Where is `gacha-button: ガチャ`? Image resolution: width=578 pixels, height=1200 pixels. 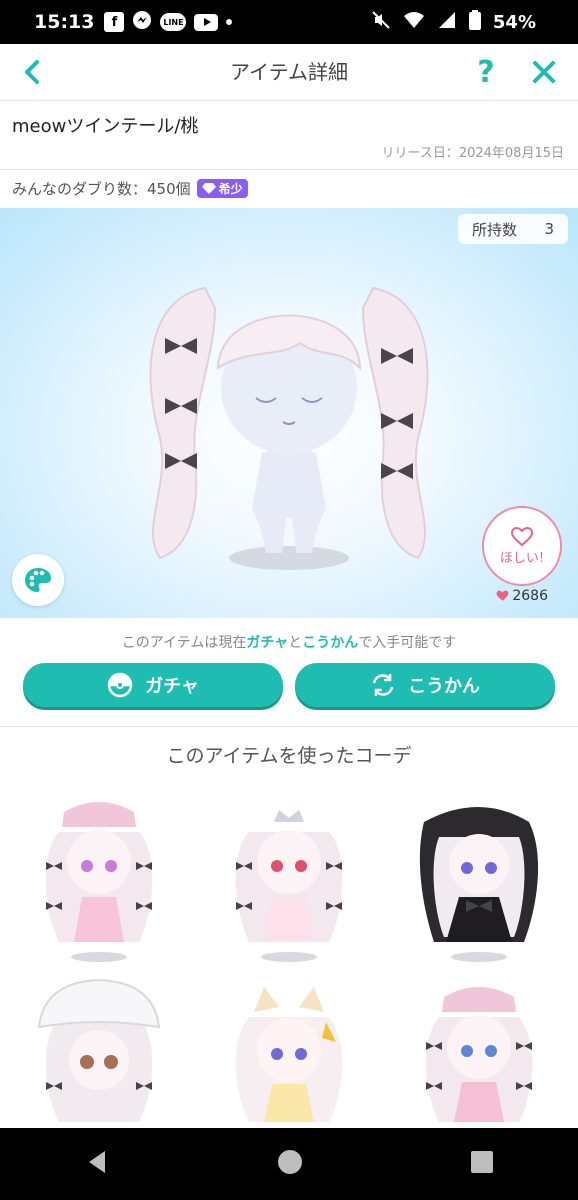
gacha-button: ガチャ is located at coordinates (153, 685).